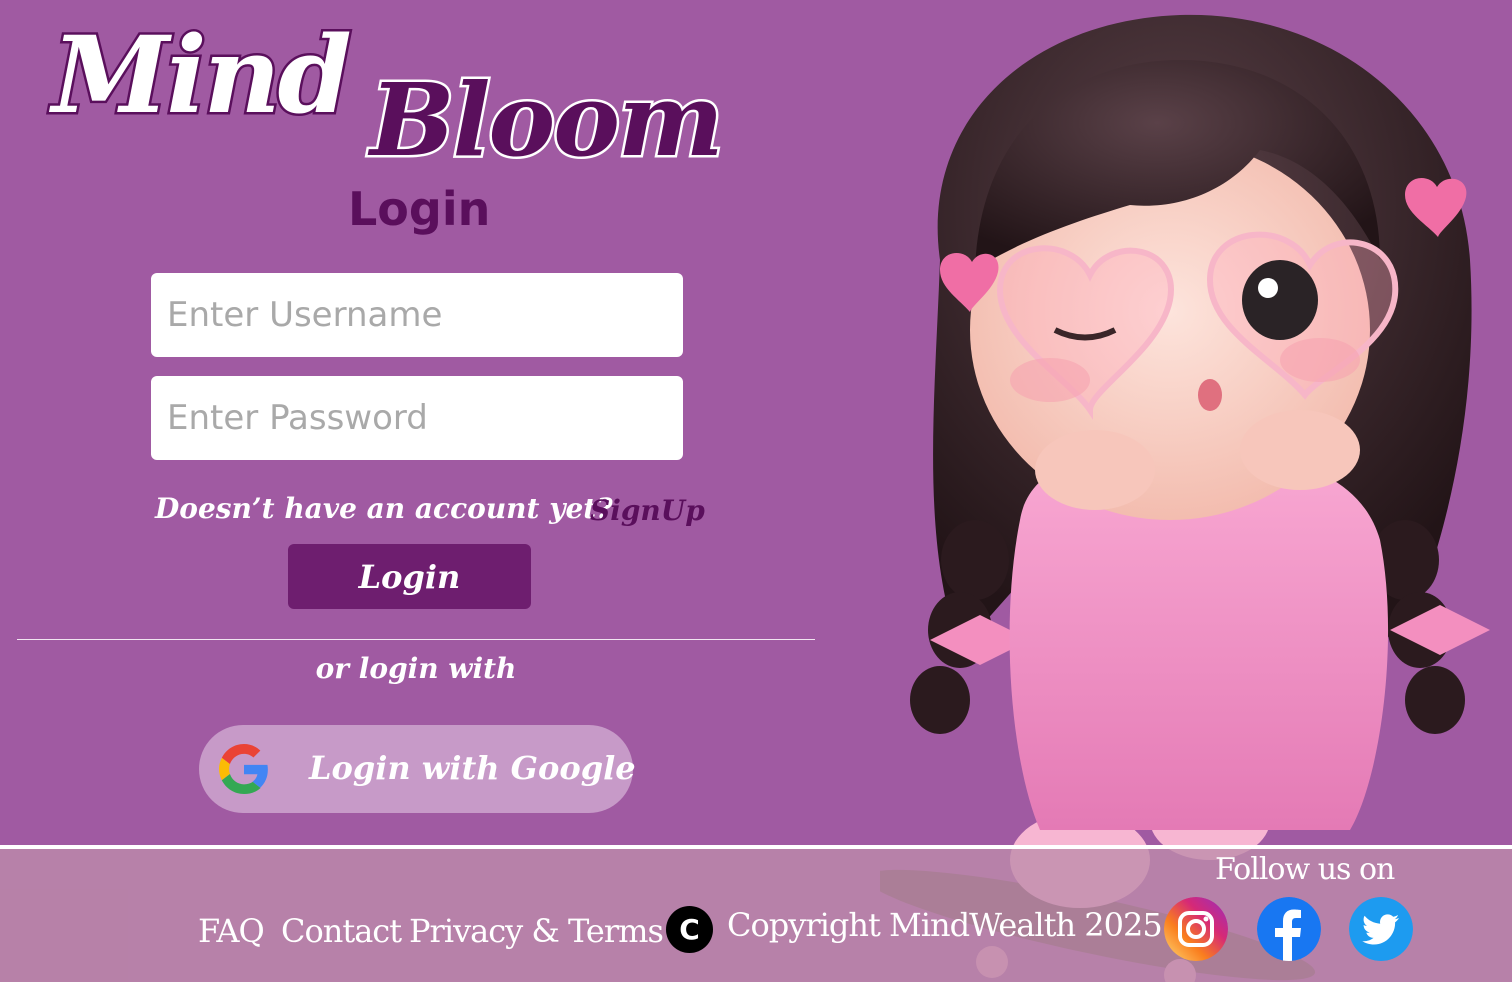 The height and width of the screenshot is (982, 1512). I want to click on alt-login-text: or login with, so click(416, 668).